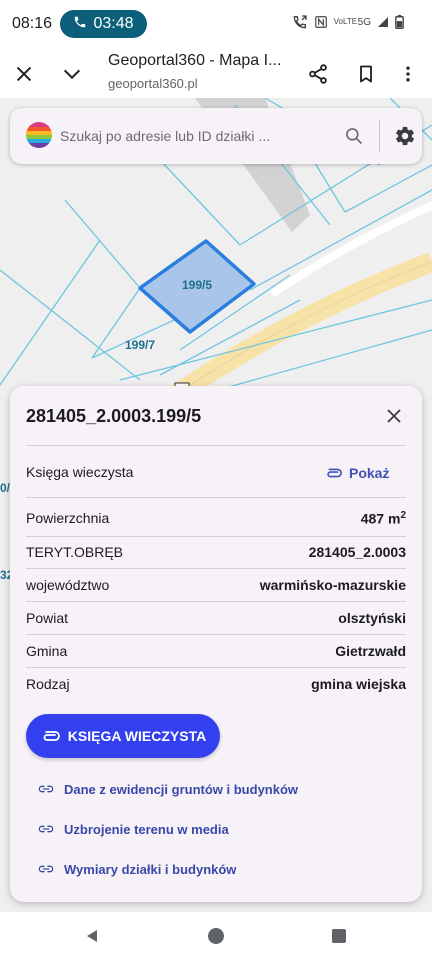 This screenshot has height=960, width=432. What do you see at coordinates (195, 136) in the screenshot?
I see `search-input` at bounding box center [195, 136].